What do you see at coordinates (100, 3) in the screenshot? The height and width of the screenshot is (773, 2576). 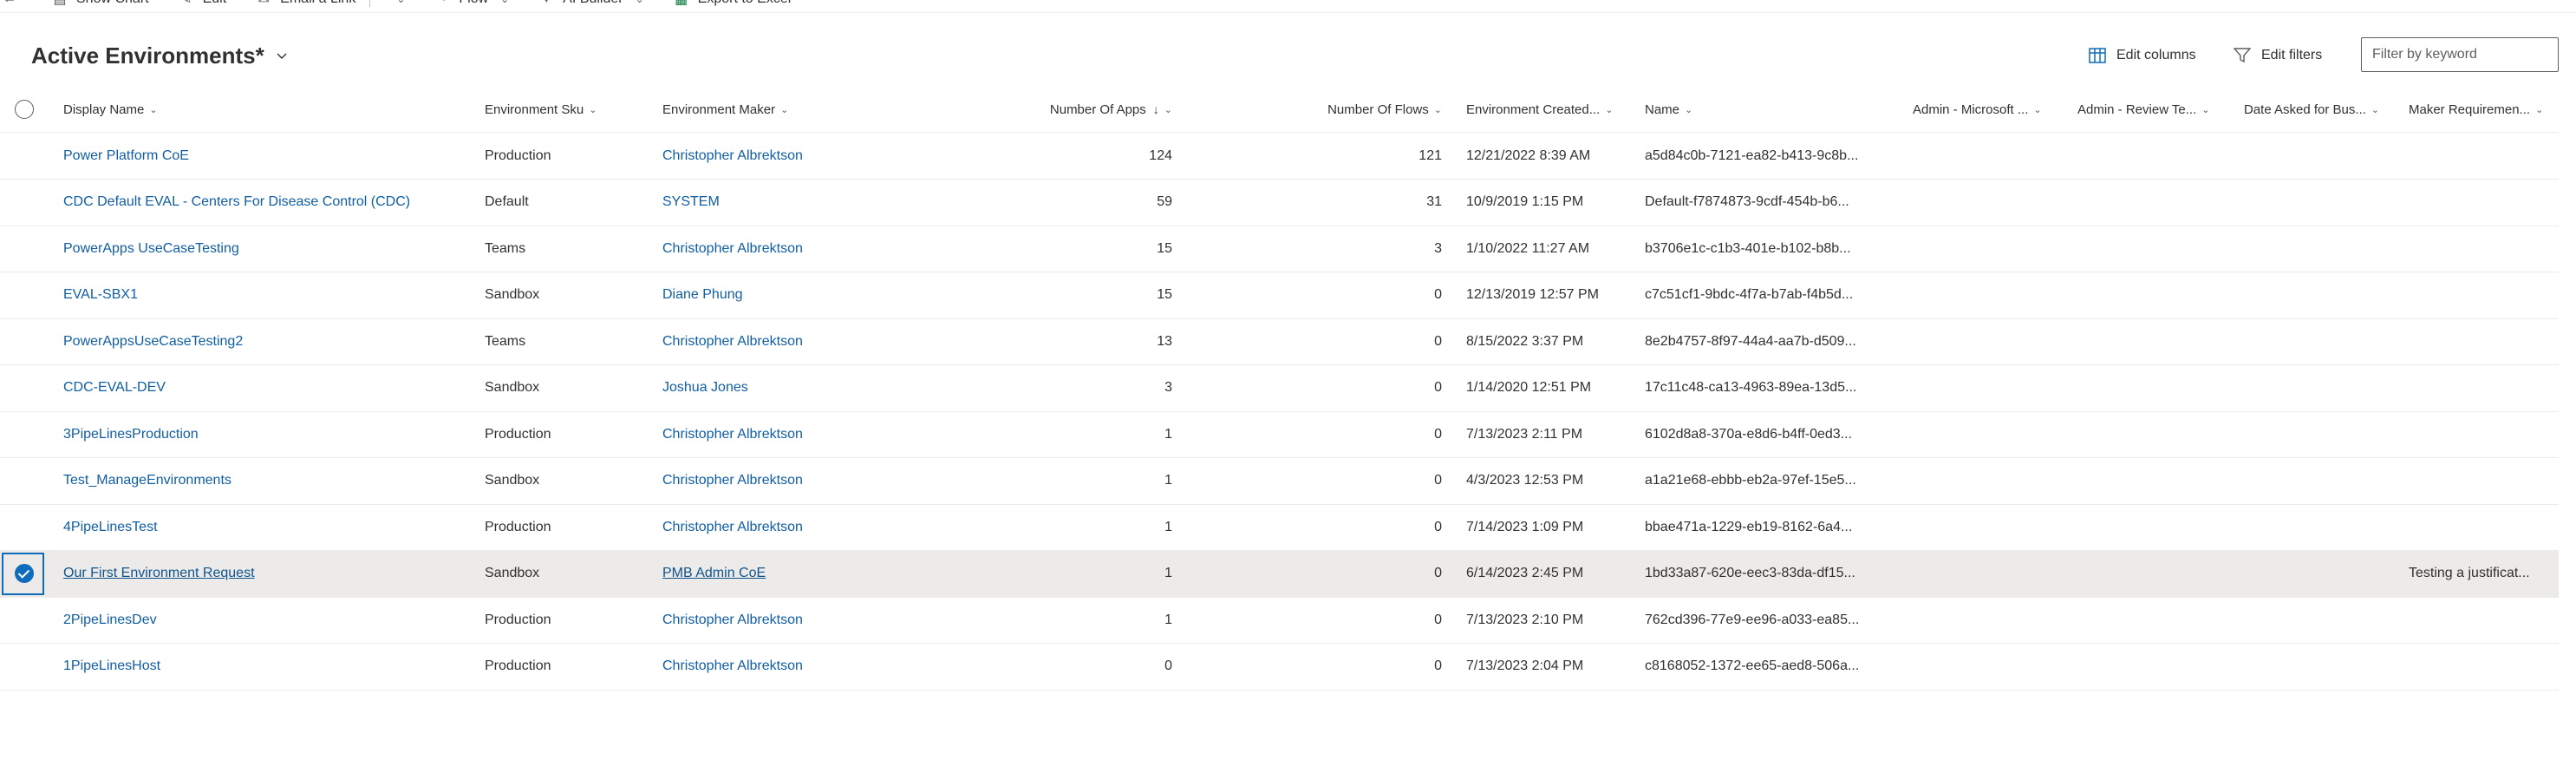 I see `show-chart-button: ▤ Show Chart` at bounding box center [100, 3].